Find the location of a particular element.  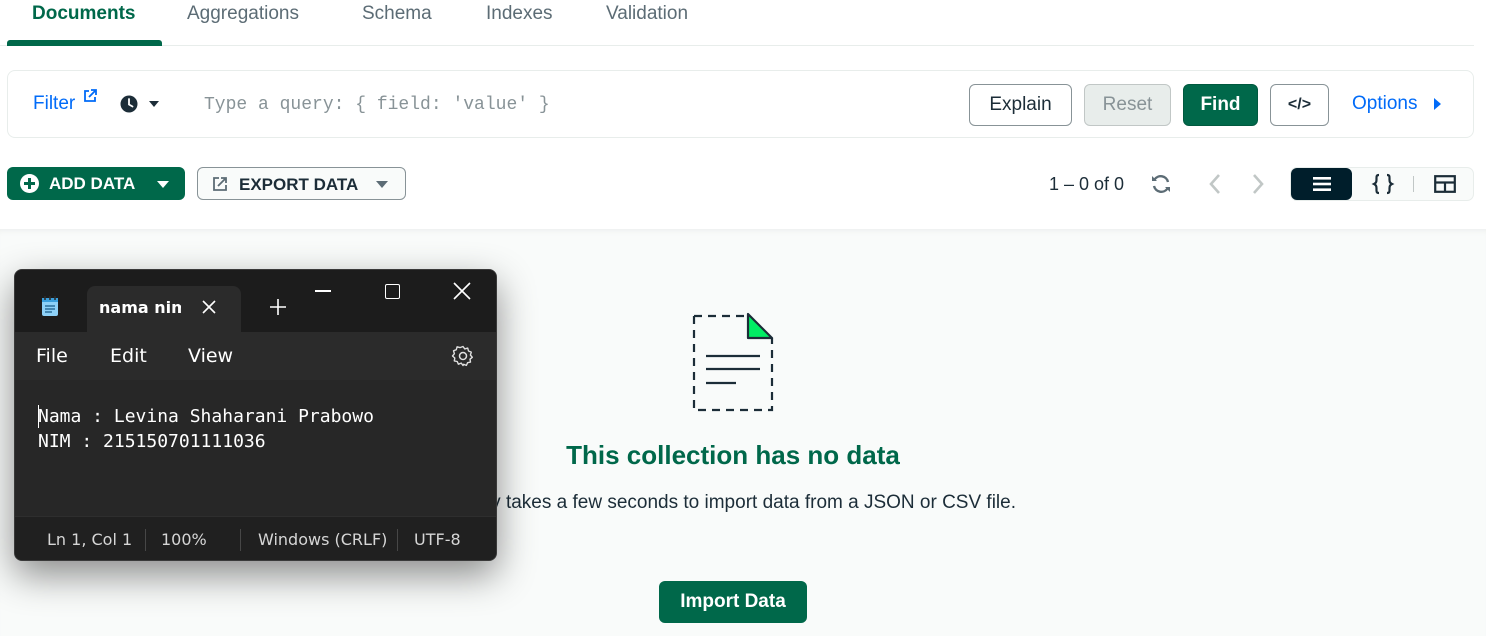

content-line-1: Nama : Levina Shaharani Prabowo is located at coordinates (206, 416).